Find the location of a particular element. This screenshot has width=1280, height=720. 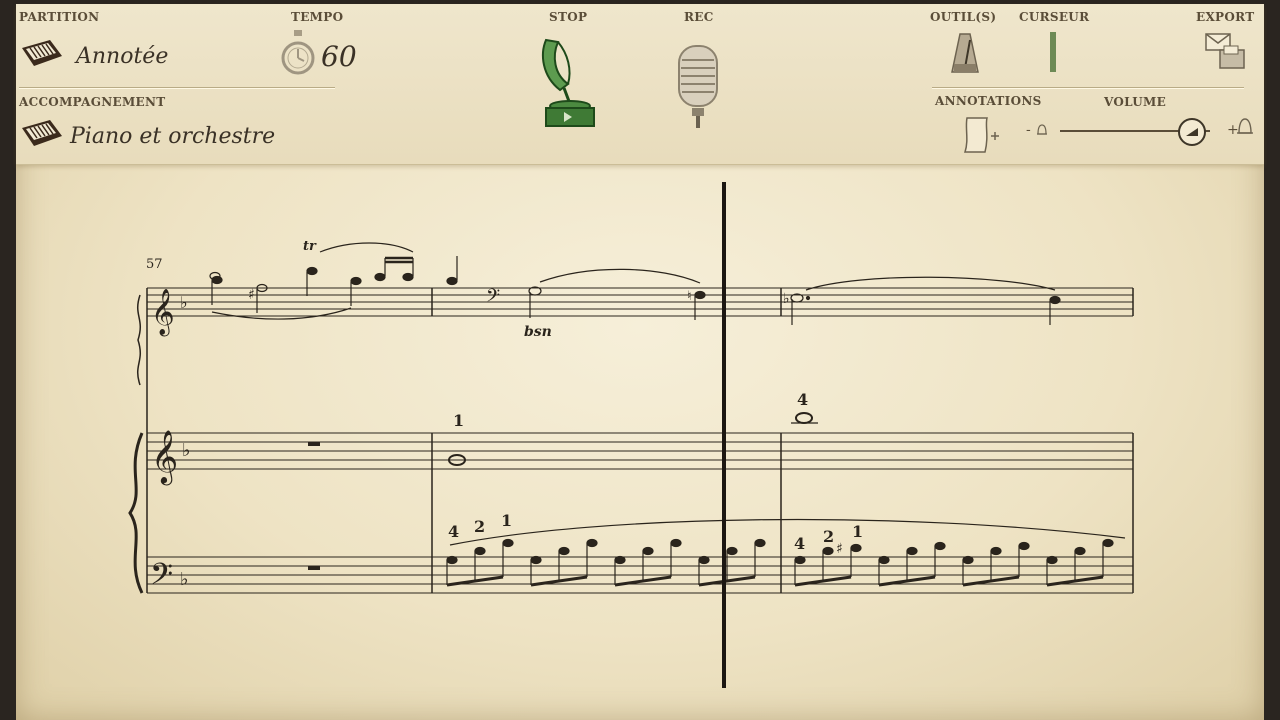

brace-top is located at coordinates (139, 340).